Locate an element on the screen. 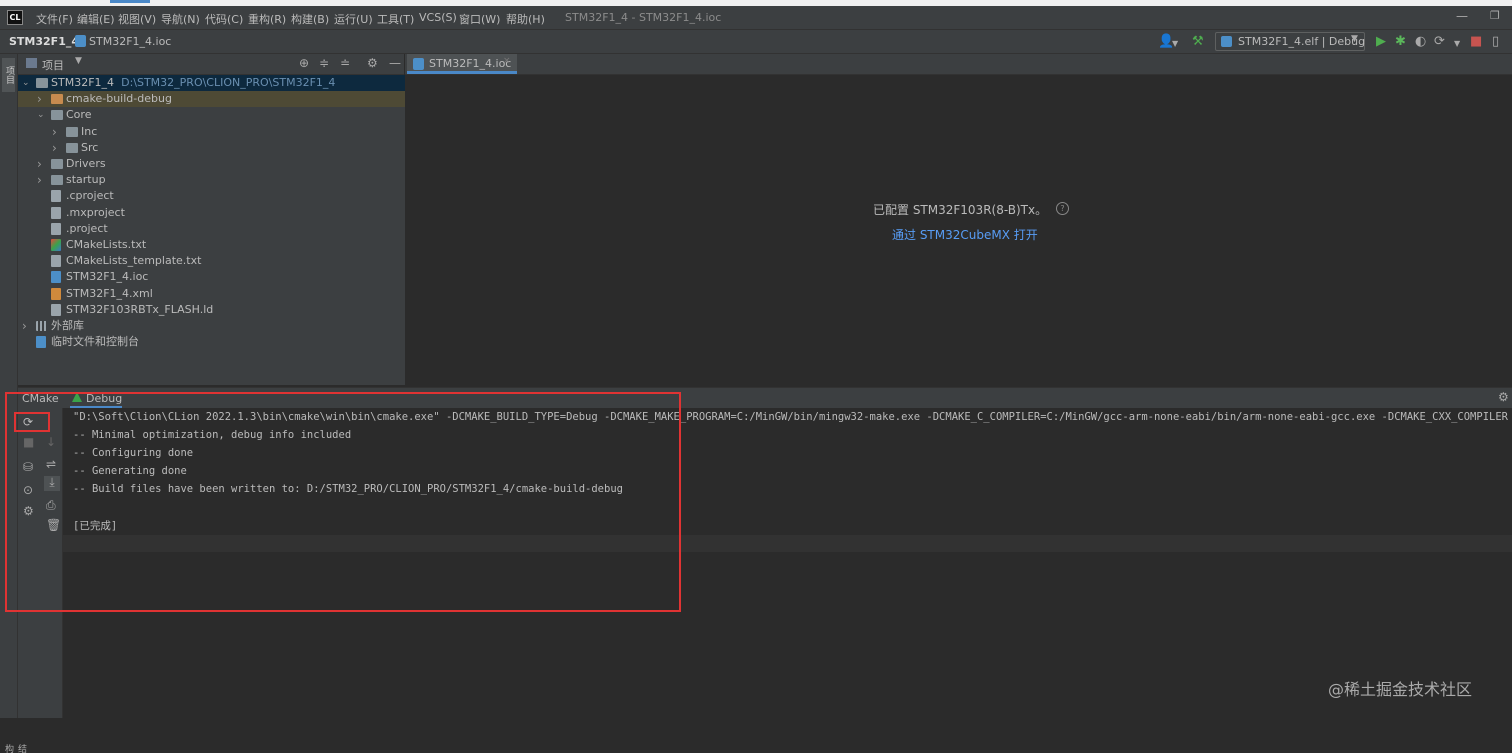 The width and height of the screenshot is (1512, 753). tree-item: STM32F103RBTx_FLASH.ld is located at coordinates (211, 310).